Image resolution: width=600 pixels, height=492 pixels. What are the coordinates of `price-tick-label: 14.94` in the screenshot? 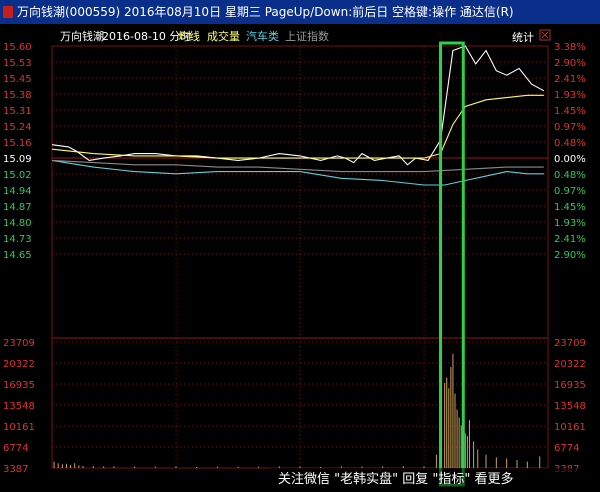 It's located at (17, 191).